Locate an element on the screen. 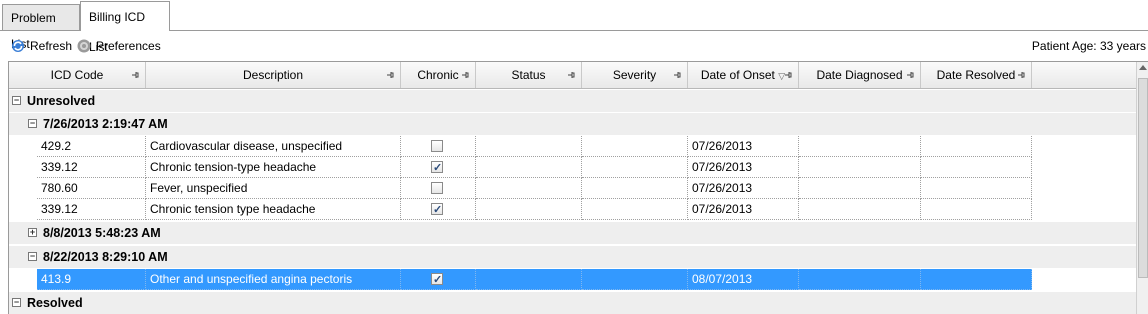 This screenshot has width=1148, height=314. group-date-1: − 7/26/2013 2:19:47 AM is located at coordinates (578, 124).